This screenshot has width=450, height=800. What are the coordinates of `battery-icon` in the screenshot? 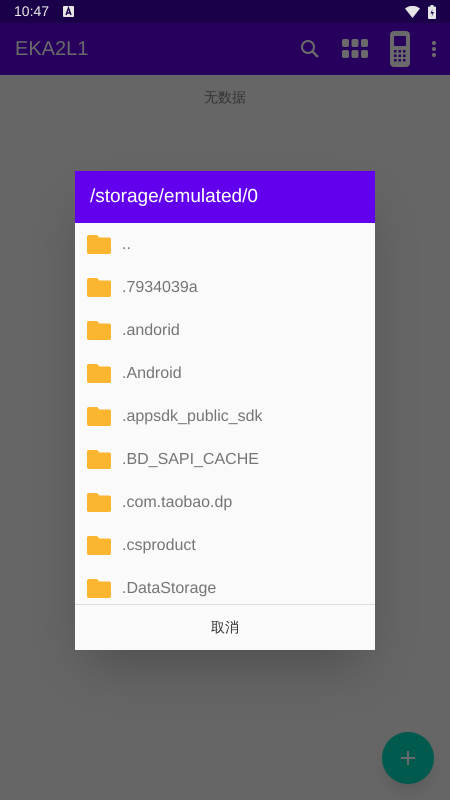 It's located at (432, 11).